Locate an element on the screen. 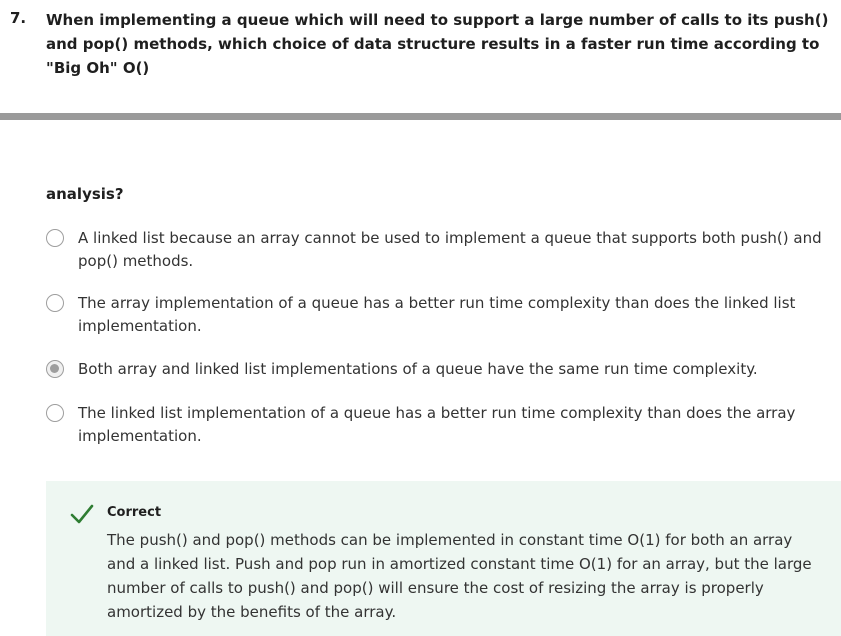 The width and height of the screenshot is (841, 636). question-text-continued: analysis? is located at coordinates (85, 194).